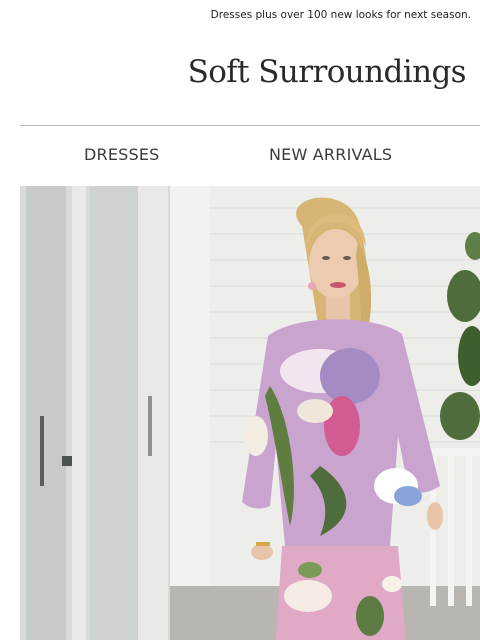 The width and height of the screenshot is (480, 640). What do you see at coordinates (114, 413) in the screenshot?
I see `door-panel-right` at bounding box center [114, 413].